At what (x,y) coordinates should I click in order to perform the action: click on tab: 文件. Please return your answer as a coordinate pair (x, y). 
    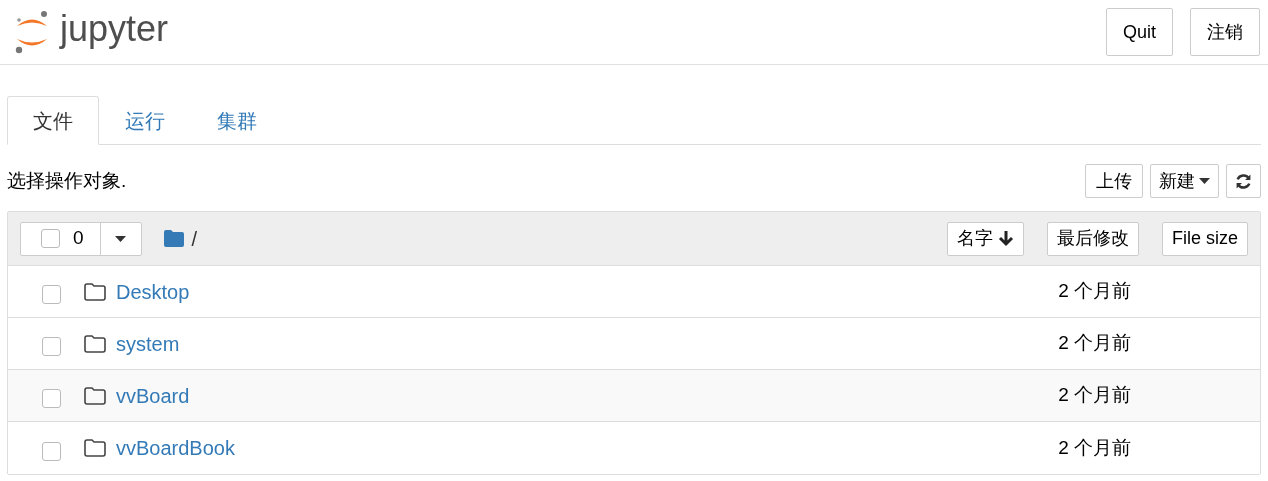
    Looking at the image, I should click on (53, 120).